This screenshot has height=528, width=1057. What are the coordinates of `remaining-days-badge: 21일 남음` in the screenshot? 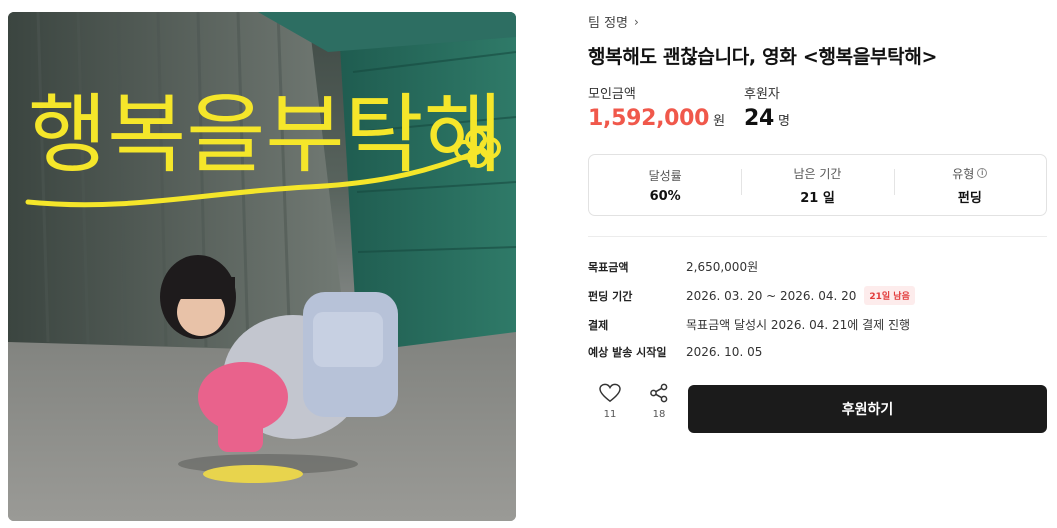 It's located at (889, 295).